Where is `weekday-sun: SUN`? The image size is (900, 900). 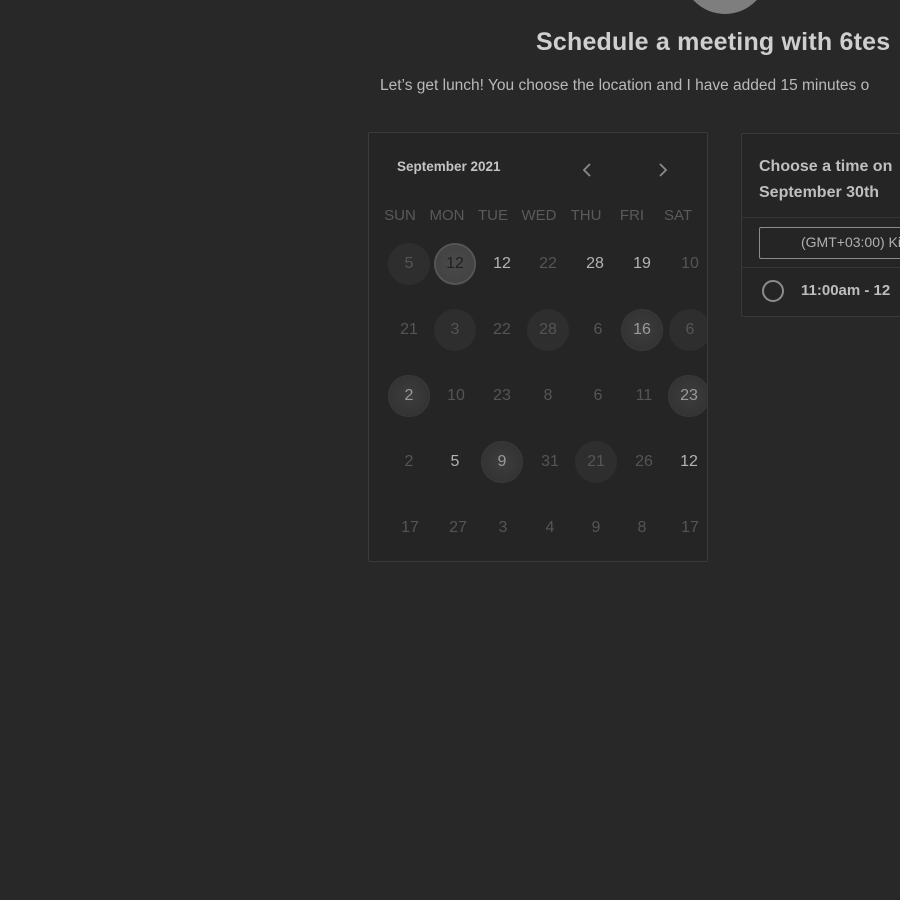 weekday-sun: SUN is located at coordinates (400, 215).